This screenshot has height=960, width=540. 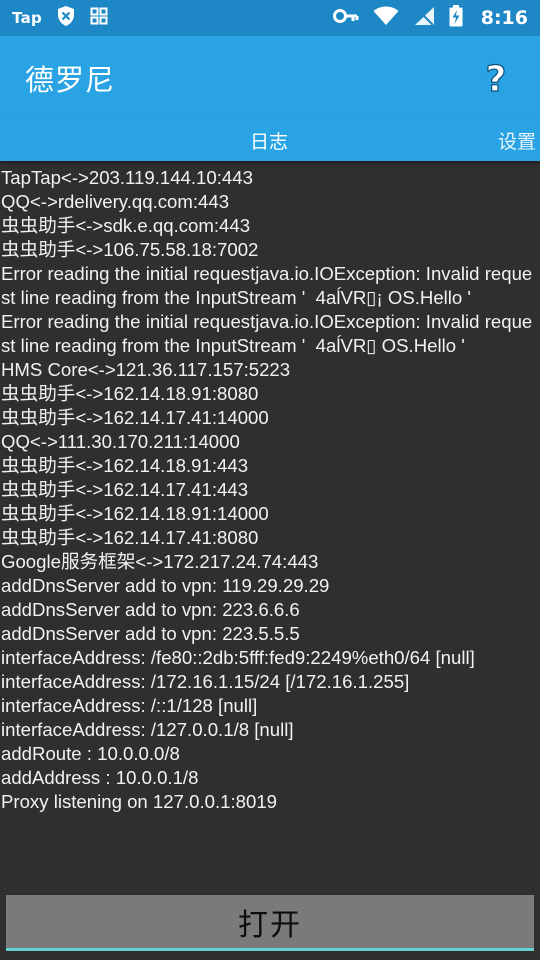 What do you see at coordinates (126, 225) in the screenshot?
I see `log-line: 虫虫助手<->sdk.e.qq.com:443` at bounding box center [126, 225].